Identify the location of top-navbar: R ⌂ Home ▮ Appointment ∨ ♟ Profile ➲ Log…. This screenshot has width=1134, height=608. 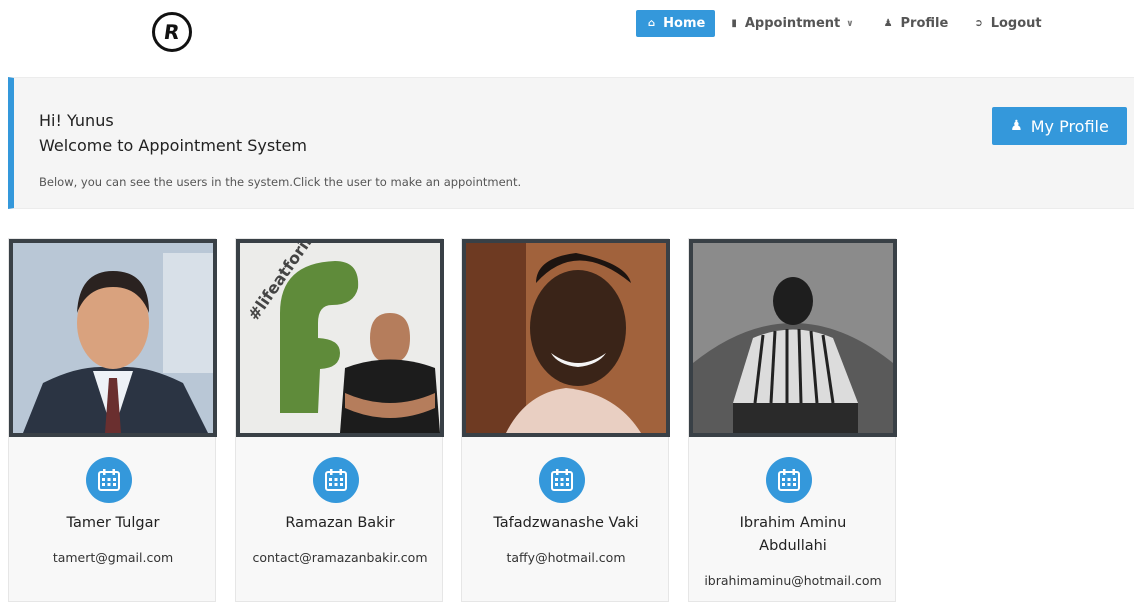
(567, 36).